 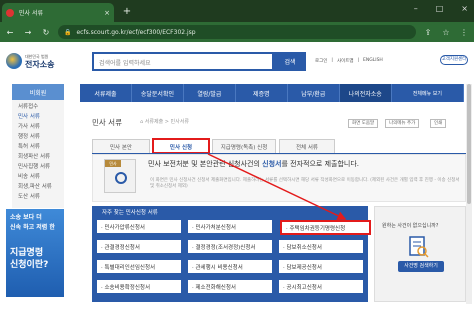 What do you see at coordinates (210, 93) in the screenshot?
I see `nav-item-view: 열람/발급` at bounding box center [210, 93].